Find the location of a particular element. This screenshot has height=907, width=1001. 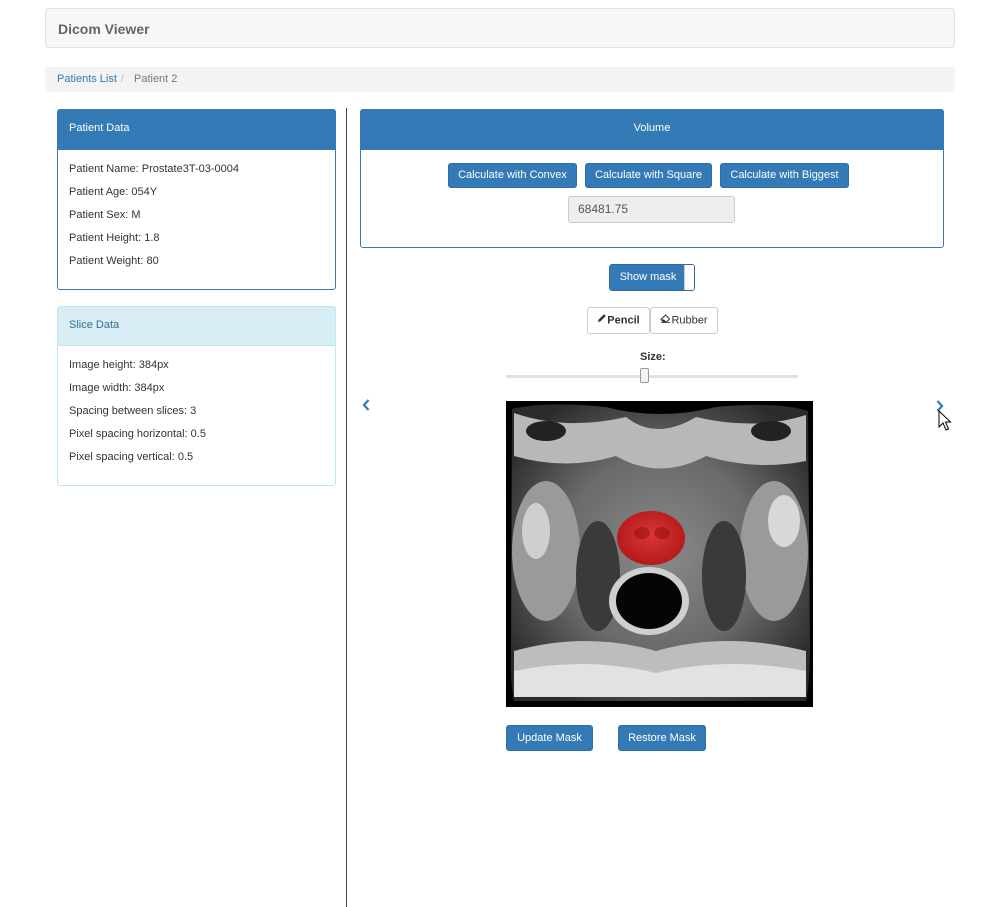

patient-height: Patient Height: 1.8 is located at coordinates (114, 238).